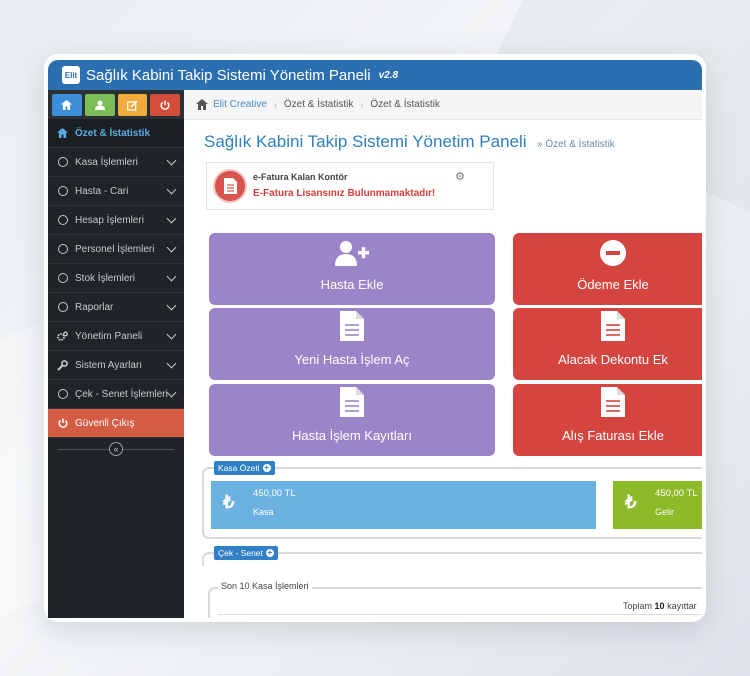 This screenshot has width=750, height=676. Describe the element at coordinates (109, 220) in the screenshot. I see `sidebar-item-label: Hesap İşlemleri` at that location.